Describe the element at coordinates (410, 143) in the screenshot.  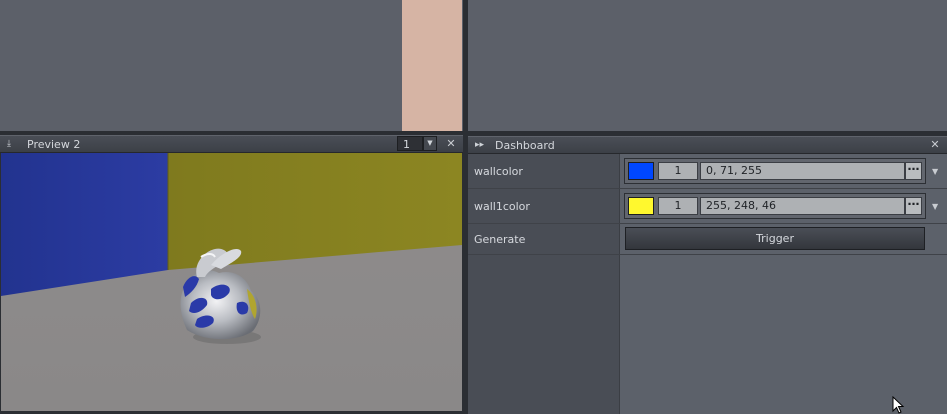
I see `preview-number-field: 1` at that location.